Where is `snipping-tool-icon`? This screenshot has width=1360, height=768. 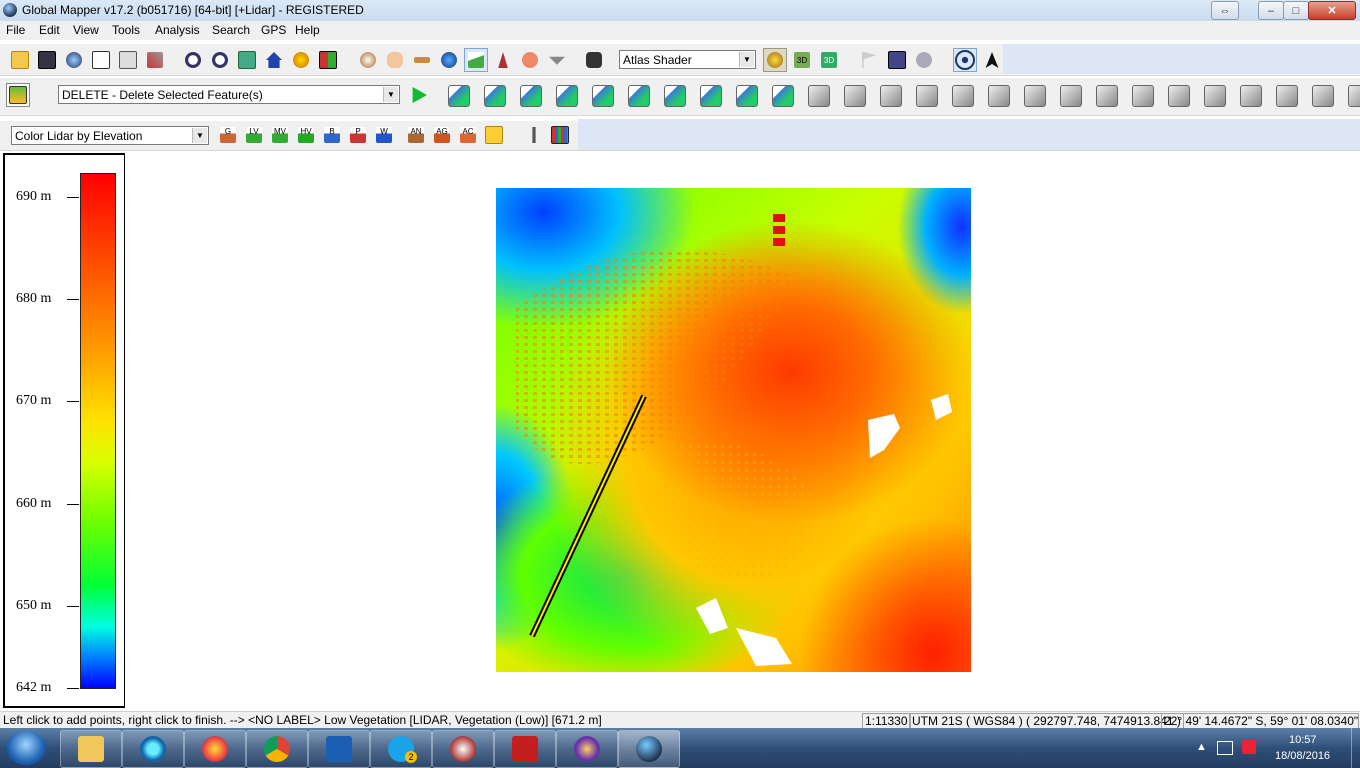
snipping-tool-icon is located at coordinates (463, 749).